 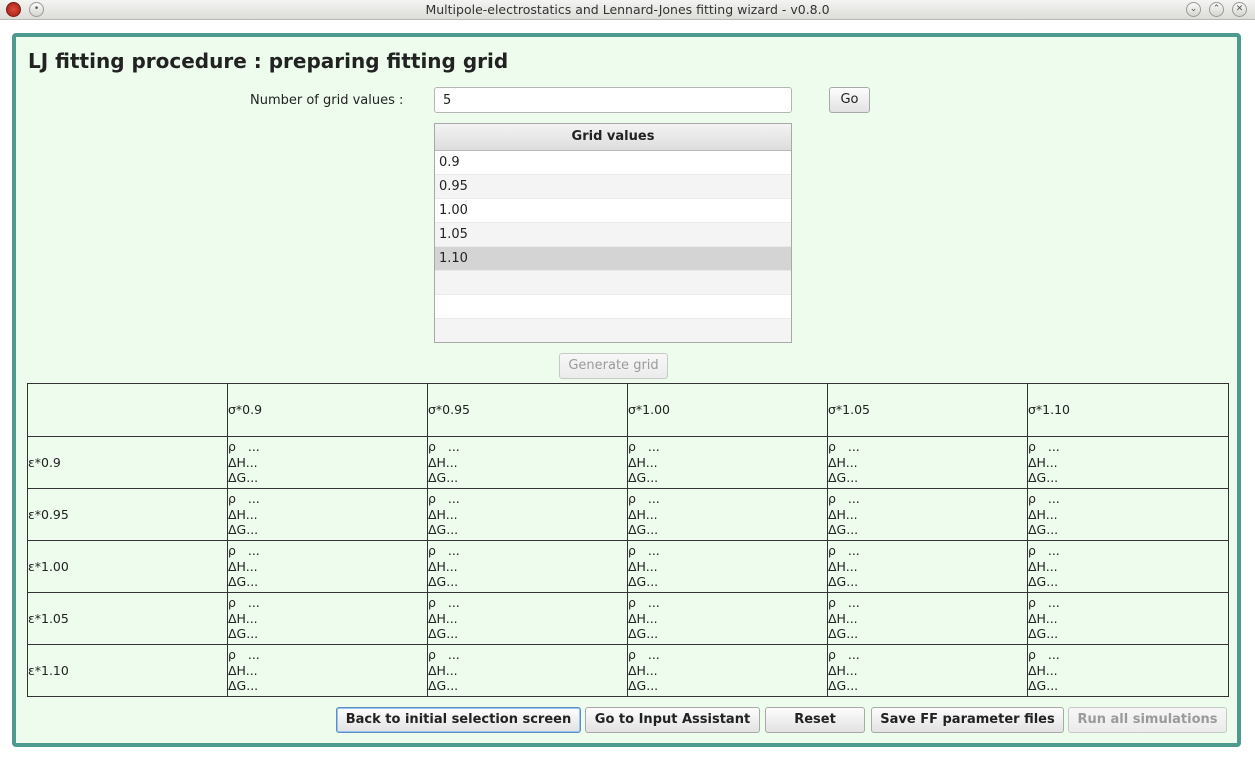 I want to click on grid-value-row: 1.05, so click(x=613, y=235).